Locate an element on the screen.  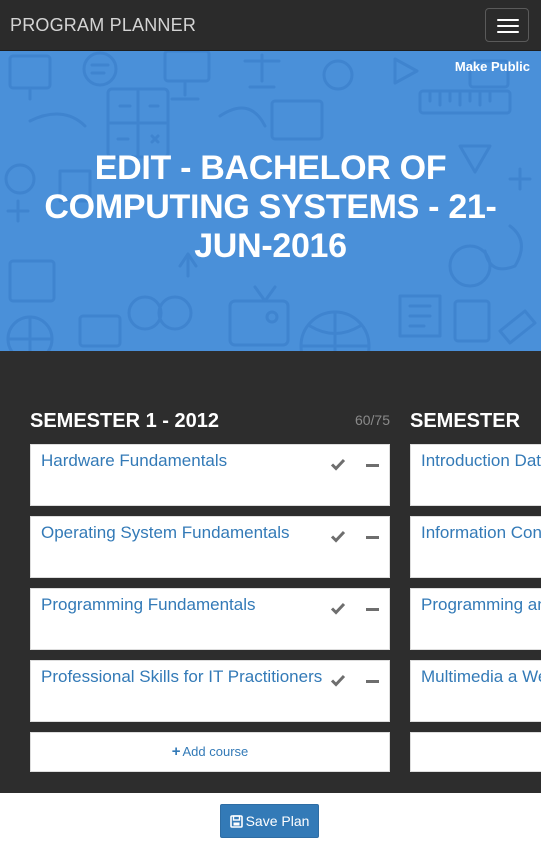
menu-toggle-button is located at coordinates (507, 25).